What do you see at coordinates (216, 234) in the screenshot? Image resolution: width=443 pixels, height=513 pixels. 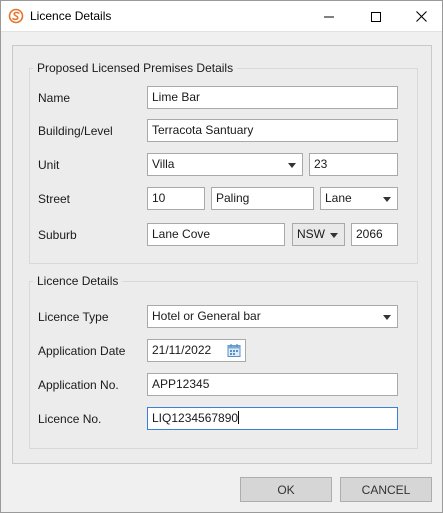 I see `suburb-input: Lane Cove` at bounding box center [216, 234].